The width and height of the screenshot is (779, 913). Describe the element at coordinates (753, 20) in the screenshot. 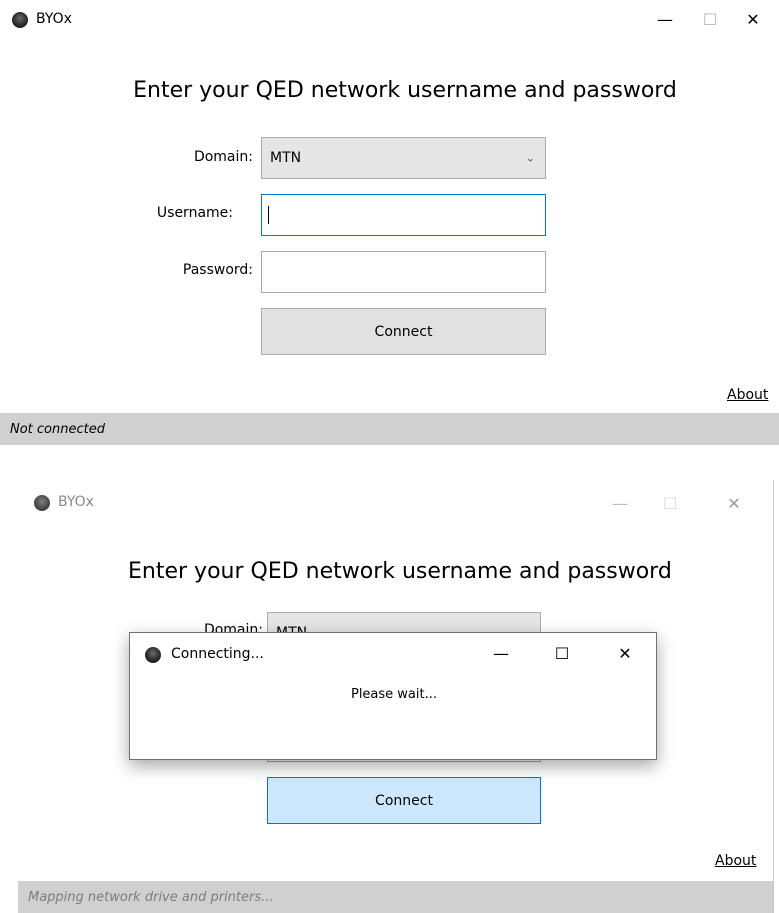

I see `top-close-button: ✕` at that location.